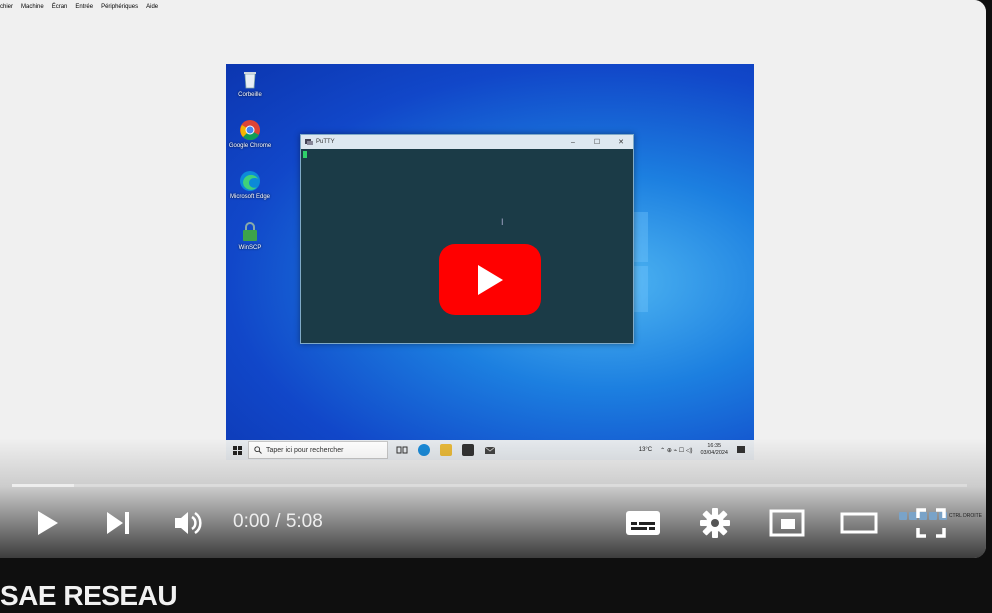 The image size is (992, 613). I want to click on tray-icons: ⌃ ⊕ ⌁ ☐ ◁), so click(676, 450).